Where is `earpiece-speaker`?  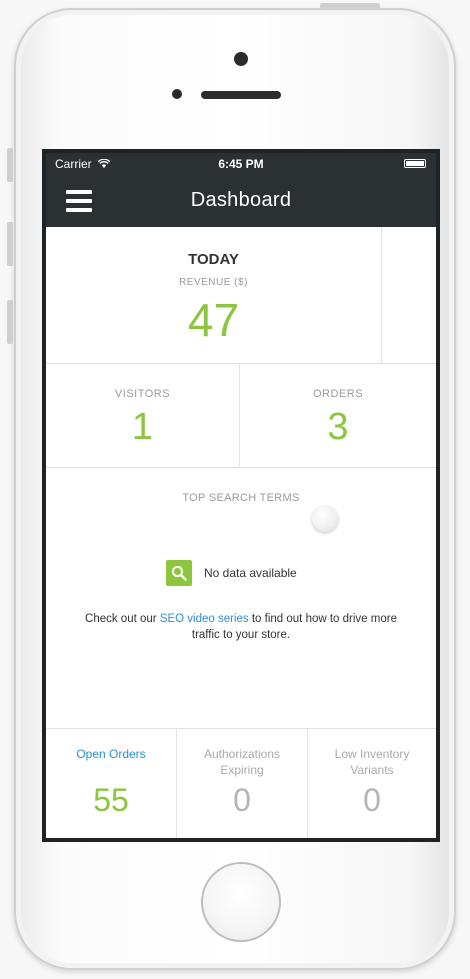
earpiece-speaker is located at coordinates (241, 95).